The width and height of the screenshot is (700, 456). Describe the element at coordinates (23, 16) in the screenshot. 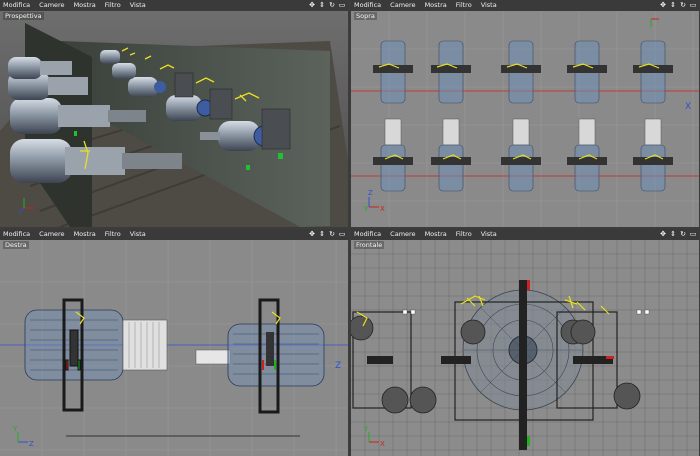

I see `viewport-label: Prospettiva` at that location.